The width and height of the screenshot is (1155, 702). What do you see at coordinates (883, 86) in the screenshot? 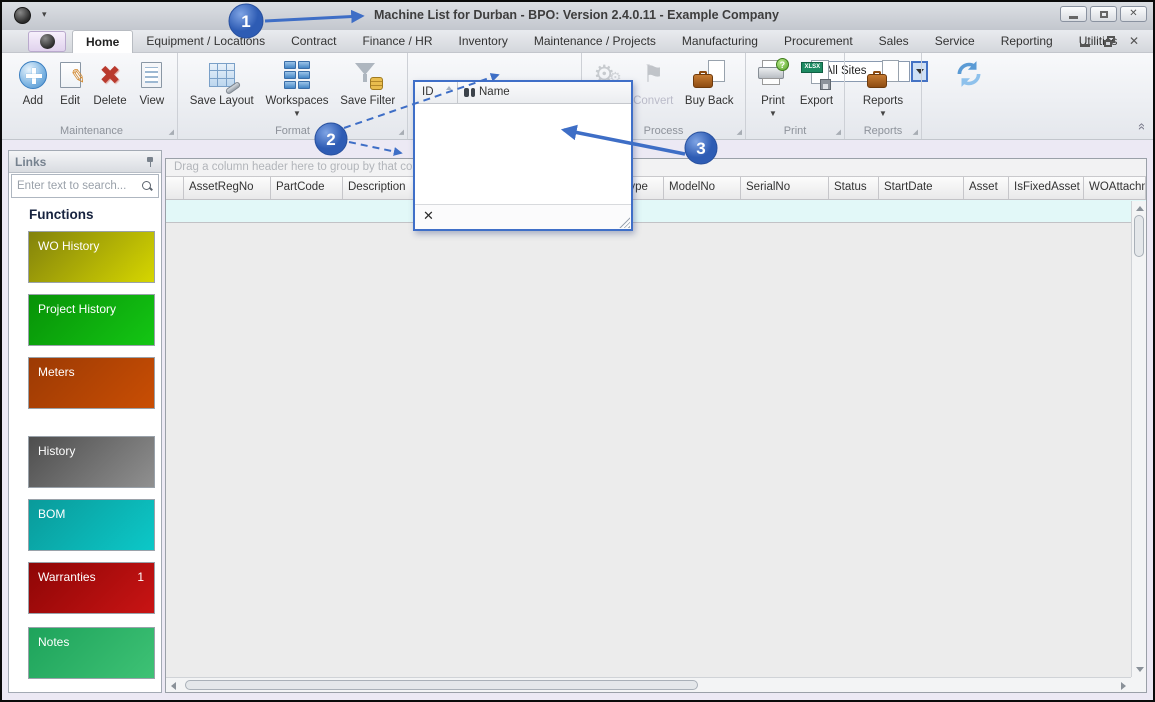
I see `reports-button: Reports ▼` at bounding box center [883, 86].